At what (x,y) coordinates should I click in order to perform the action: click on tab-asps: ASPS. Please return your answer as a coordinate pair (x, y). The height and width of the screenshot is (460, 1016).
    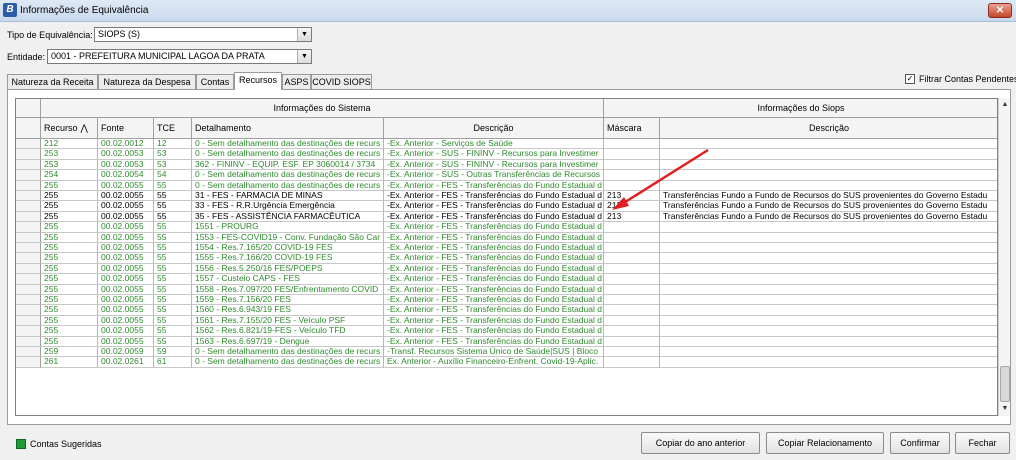
    Looking at the image, I should click on (296, 82).